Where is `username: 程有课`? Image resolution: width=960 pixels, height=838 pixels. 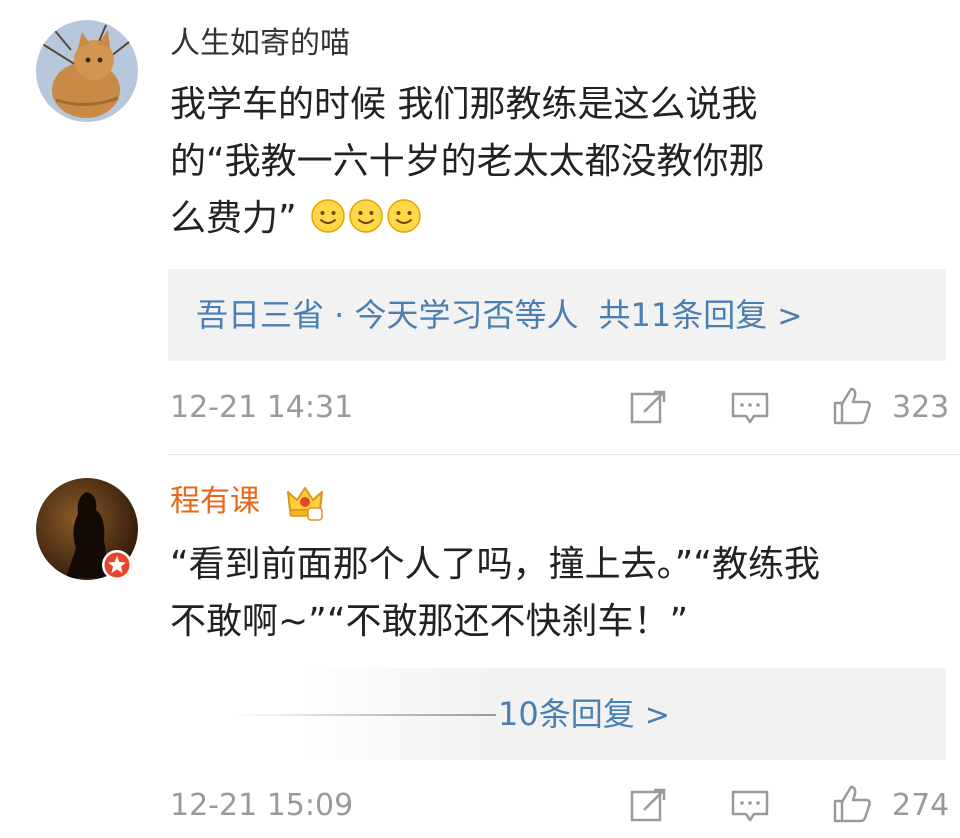
username: 程有课 is located at coordinates (215, 502).